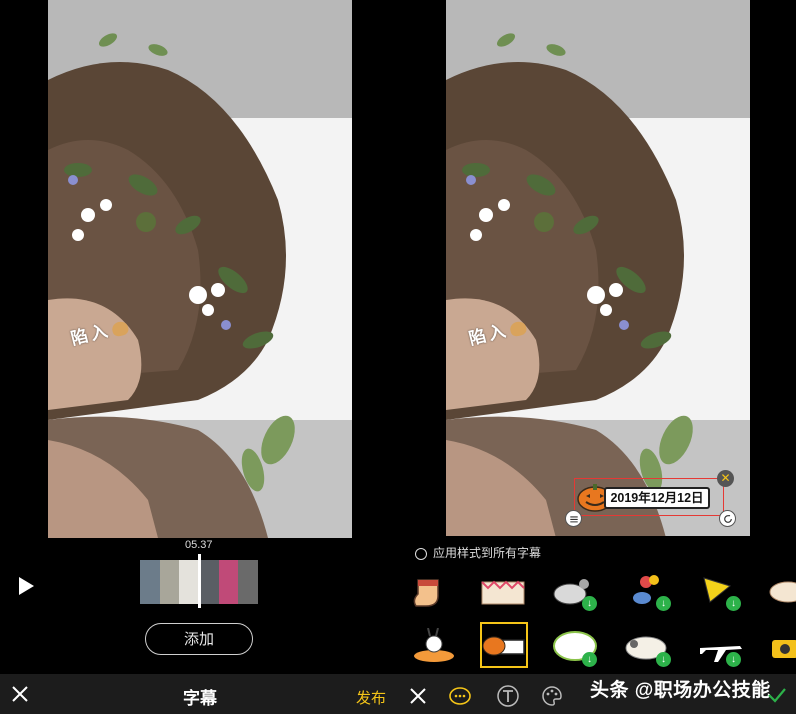  I want to click on apply-style-all-option: 应用样式到所有字幕, so click(478, 552).